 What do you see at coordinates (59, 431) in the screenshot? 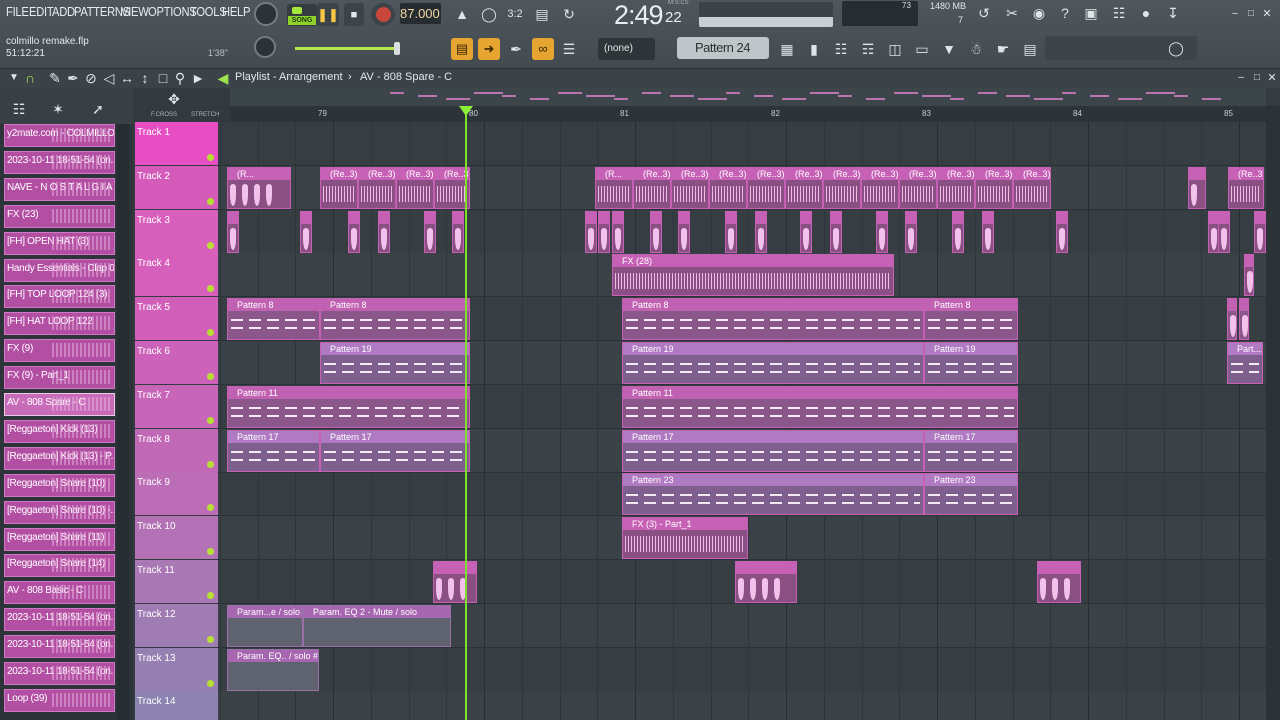
I see `channel-12: [Reggaeton] Kick (13)` at bounding box center [59, 431].